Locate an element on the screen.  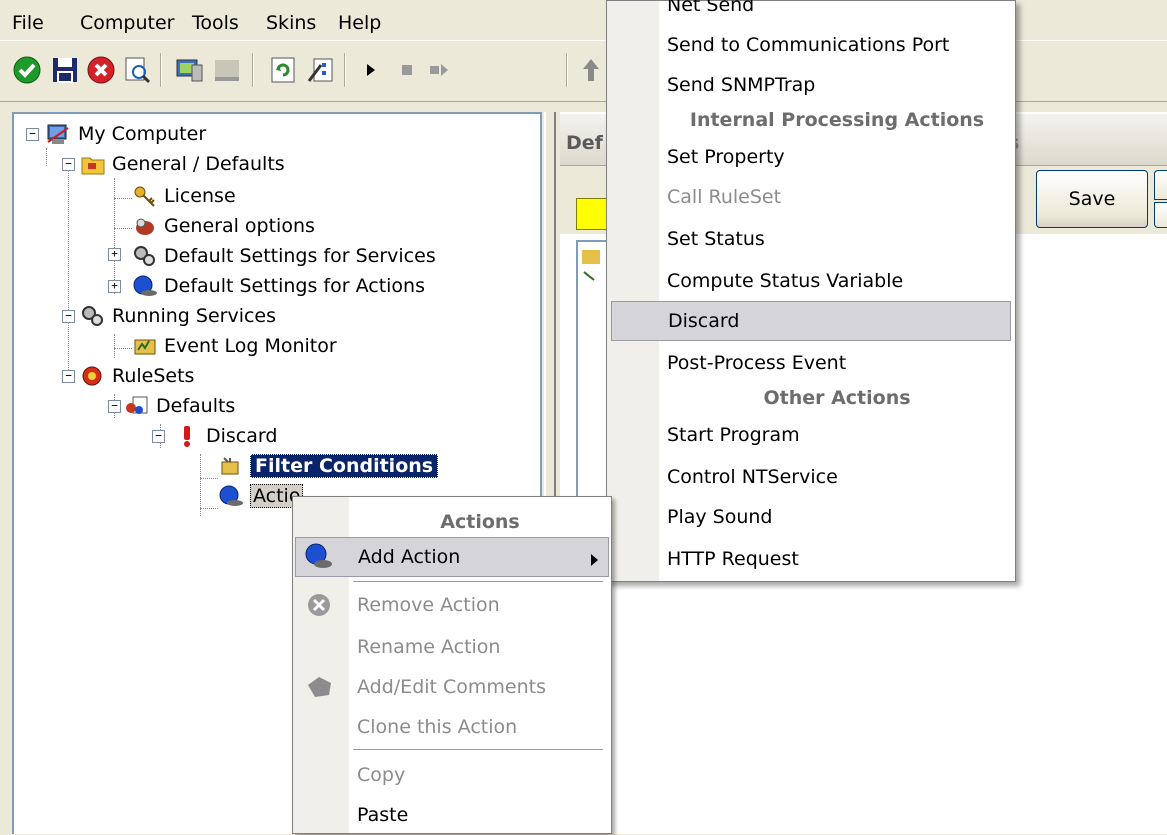
tree-label-selected: Filter Conditions is located at coordinates (344, 466).